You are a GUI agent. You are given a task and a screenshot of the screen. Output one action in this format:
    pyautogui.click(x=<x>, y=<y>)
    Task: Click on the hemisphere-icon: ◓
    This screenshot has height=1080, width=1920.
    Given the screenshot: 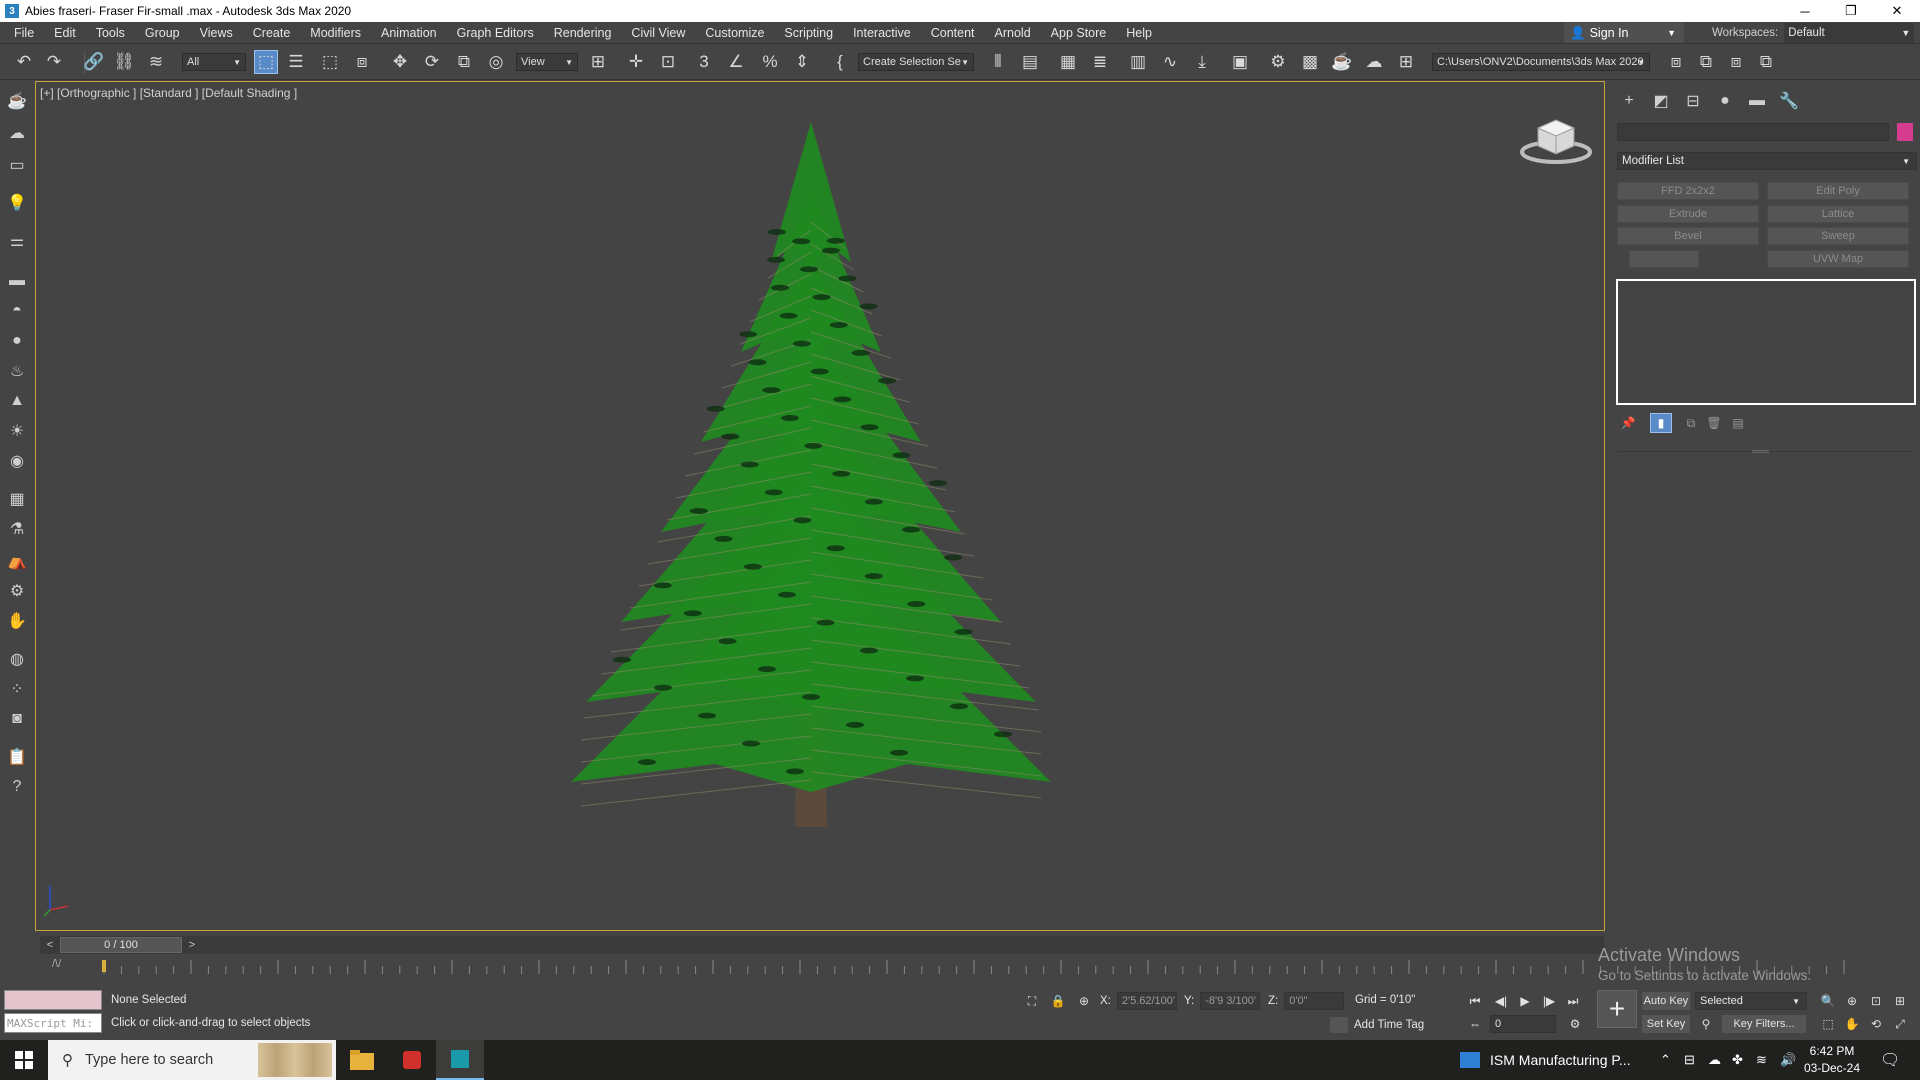 What is the action you would take?
    pyautogui.click(x=17, y=311)
    